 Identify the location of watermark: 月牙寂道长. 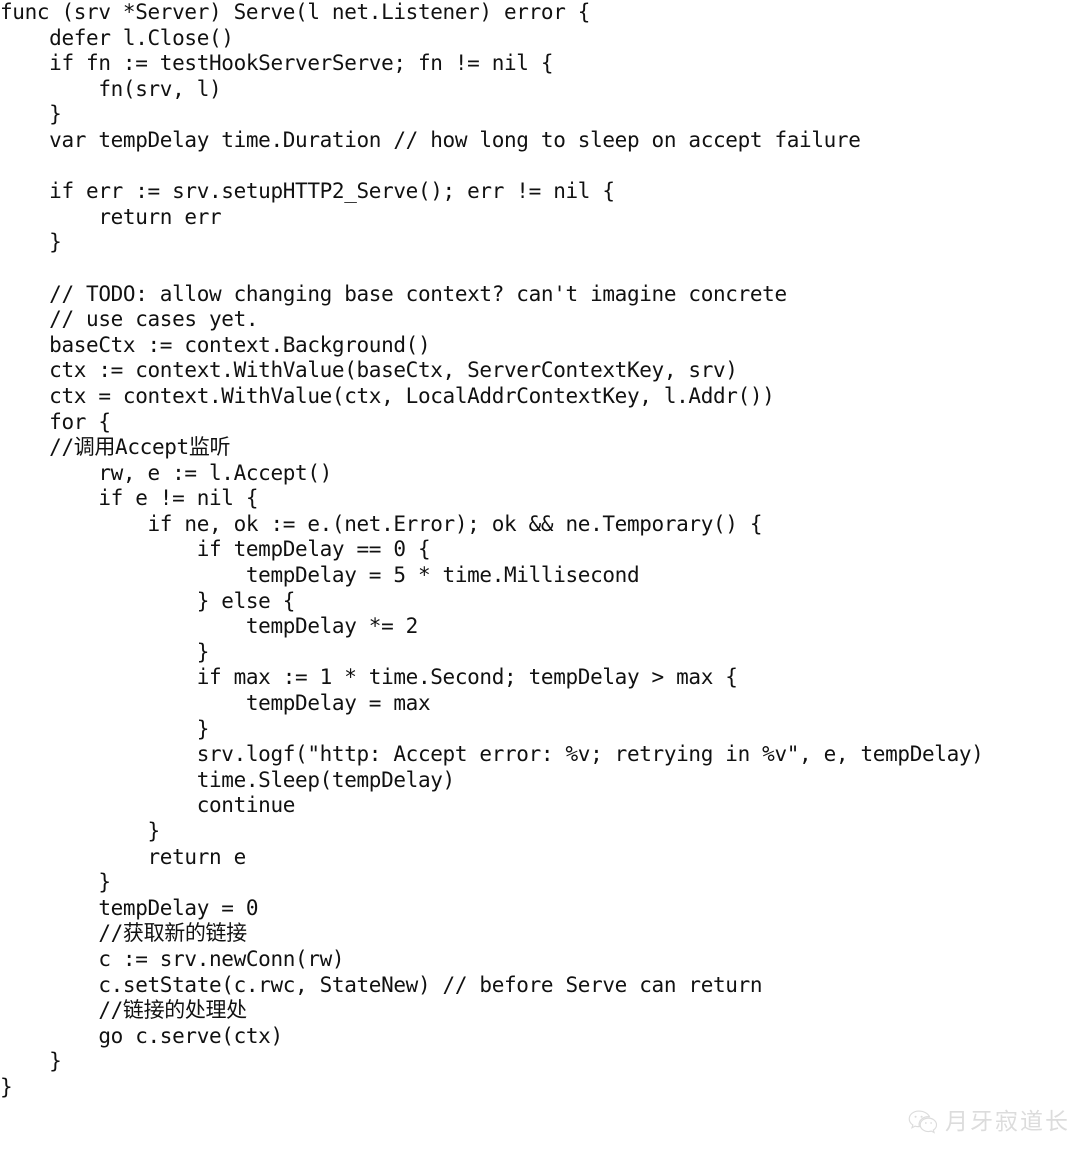
(989, 1122).